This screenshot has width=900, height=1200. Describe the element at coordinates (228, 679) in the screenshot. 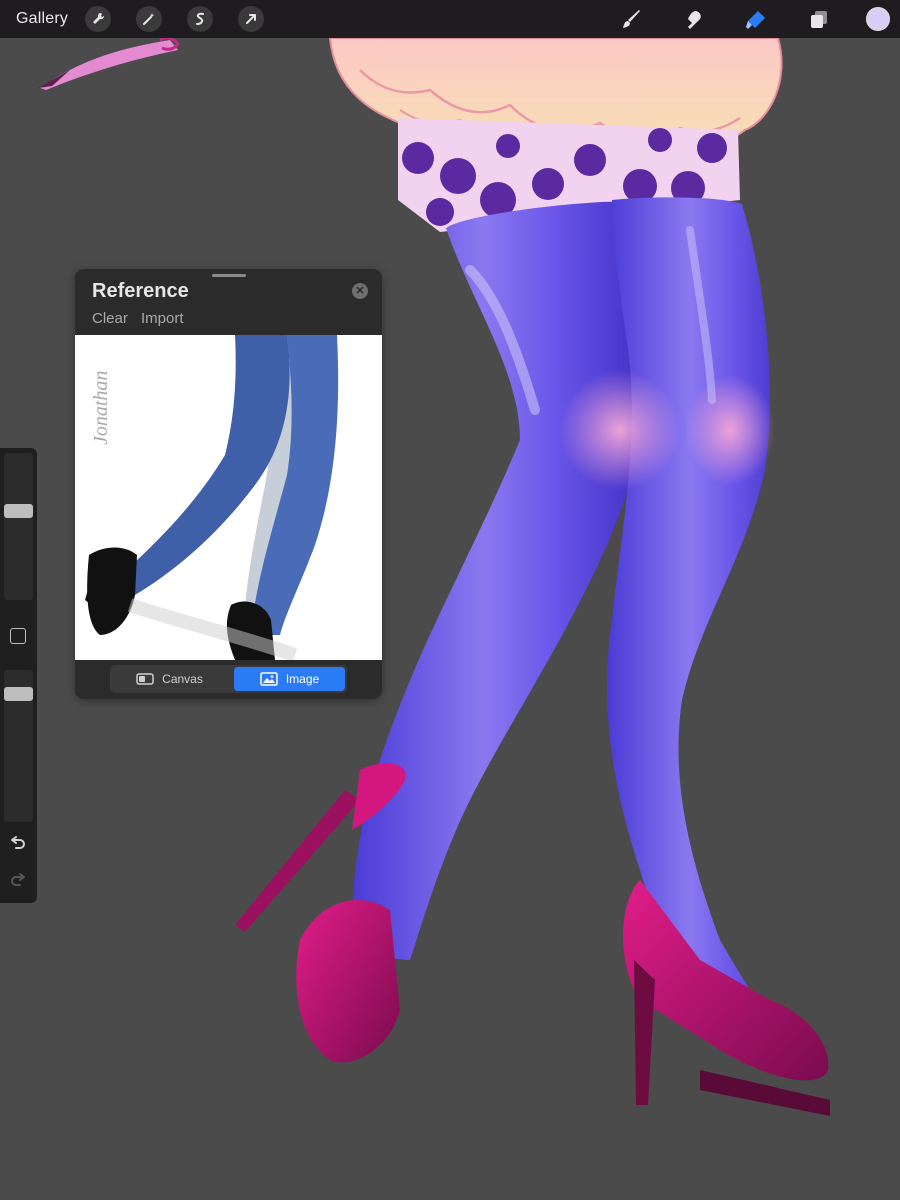

I see `reference-mode-toggle: Canvas Image` at that location.